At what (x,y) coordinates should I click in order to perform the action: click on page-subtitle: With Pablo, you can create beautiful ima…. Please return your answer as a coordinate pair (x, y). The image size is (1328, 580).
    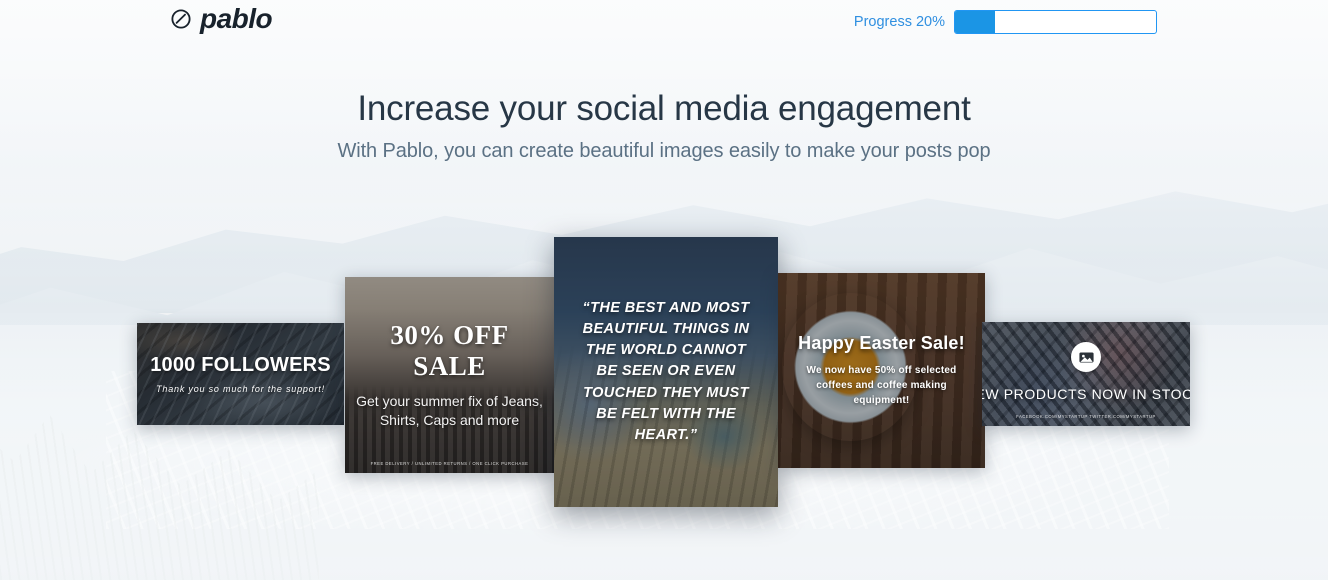
    Looking at the image, I should click on (664, 151).